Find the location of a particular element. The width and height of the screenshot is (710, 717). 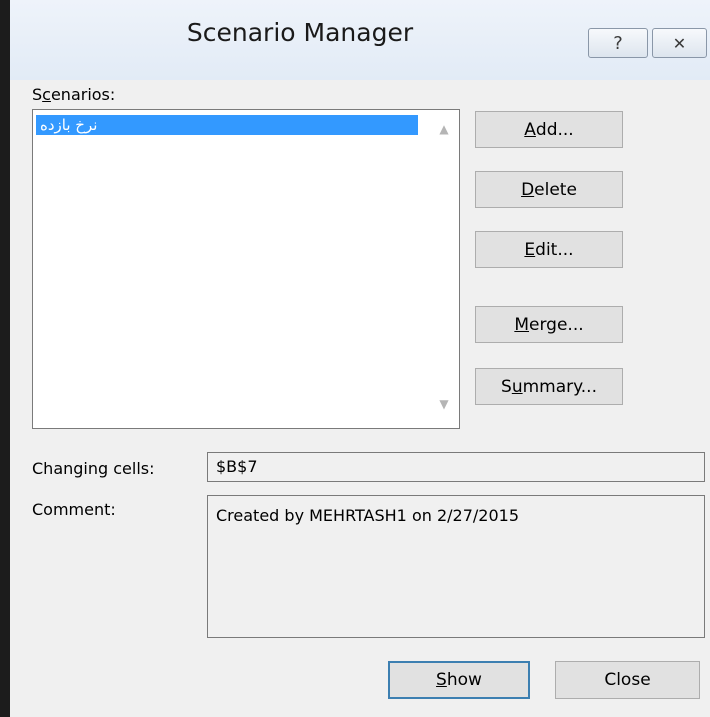

scroll-down-icon: ▼ is located at coordinates (444, 404).